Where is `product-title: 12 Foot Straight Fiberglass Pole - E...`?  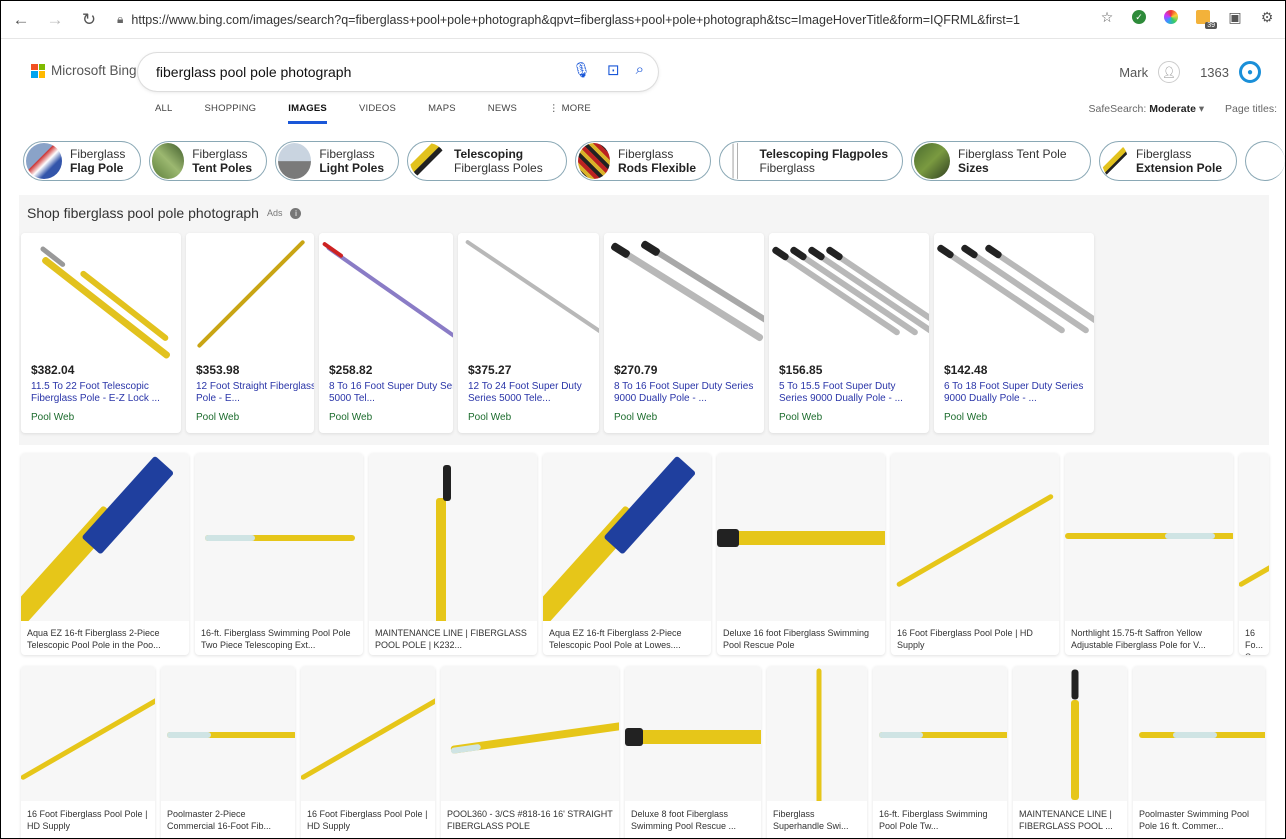 product-title: 12 Foot Straight Fiberglass Pole - E... is located at coordinates (255, 393).